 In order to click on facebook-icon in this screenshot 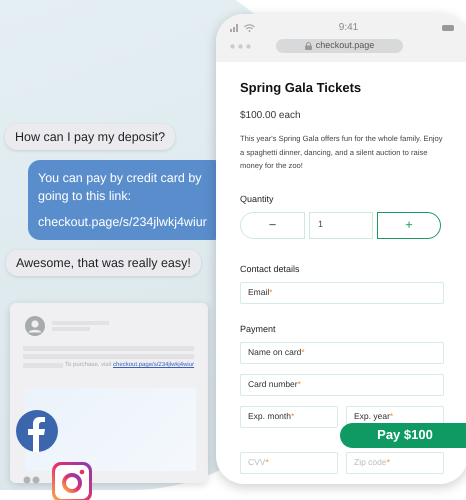, I will do `click(37, 431)`.